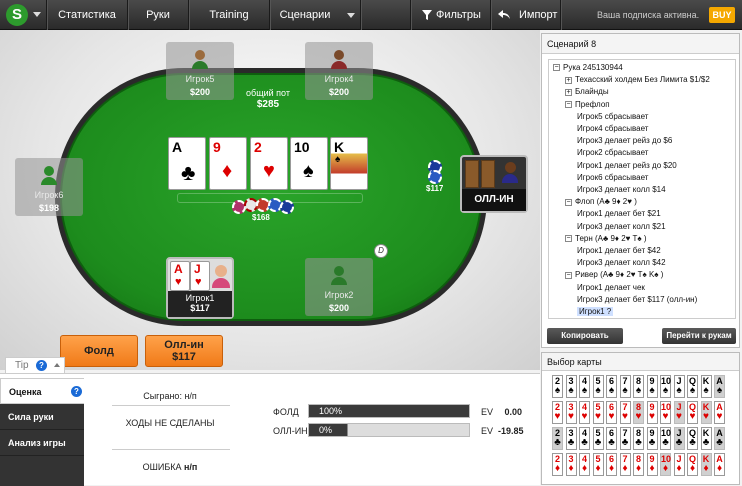  What do you see at coordinates (587, 91) in the screenshot?
I see `tree-item: + Блайнды` at bounding box center [587, 91].